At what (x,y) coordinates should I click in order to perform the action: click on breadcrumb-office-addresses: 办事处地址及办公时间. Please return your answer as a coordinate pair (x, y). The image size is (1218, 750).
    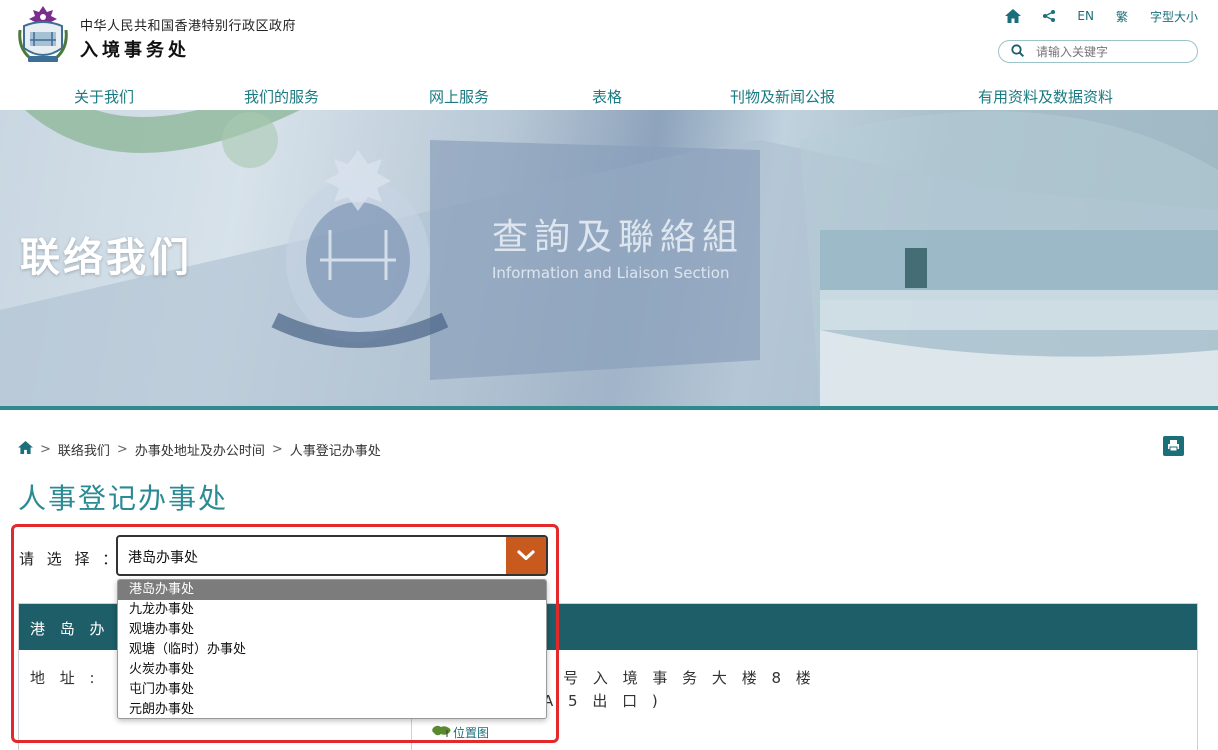
    Looking at the image, I should click on (200, 449).